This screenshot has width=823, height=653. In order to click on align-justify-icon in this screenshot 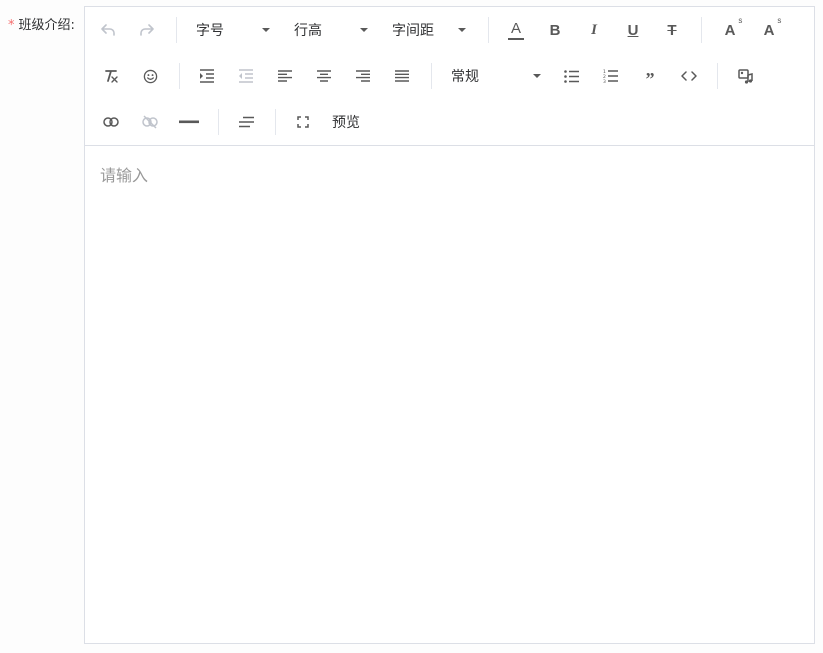, I will do `click(402, 76)`.